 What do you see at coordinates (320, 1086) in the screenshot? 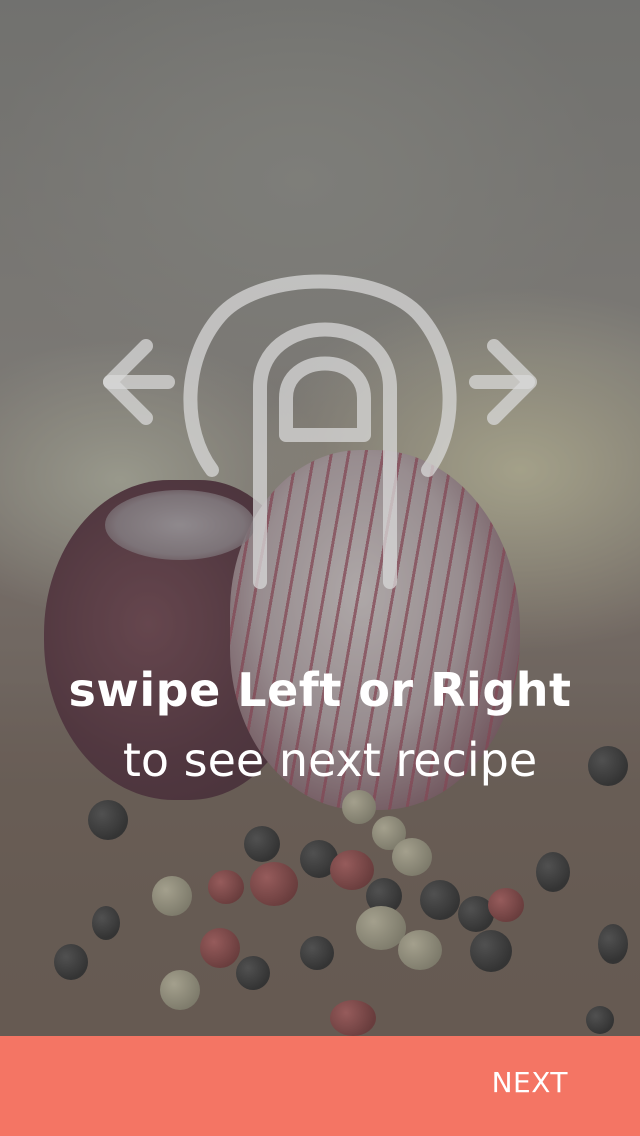
I see `bottom-bar: NEXT` at bounding box center [320, 1086].